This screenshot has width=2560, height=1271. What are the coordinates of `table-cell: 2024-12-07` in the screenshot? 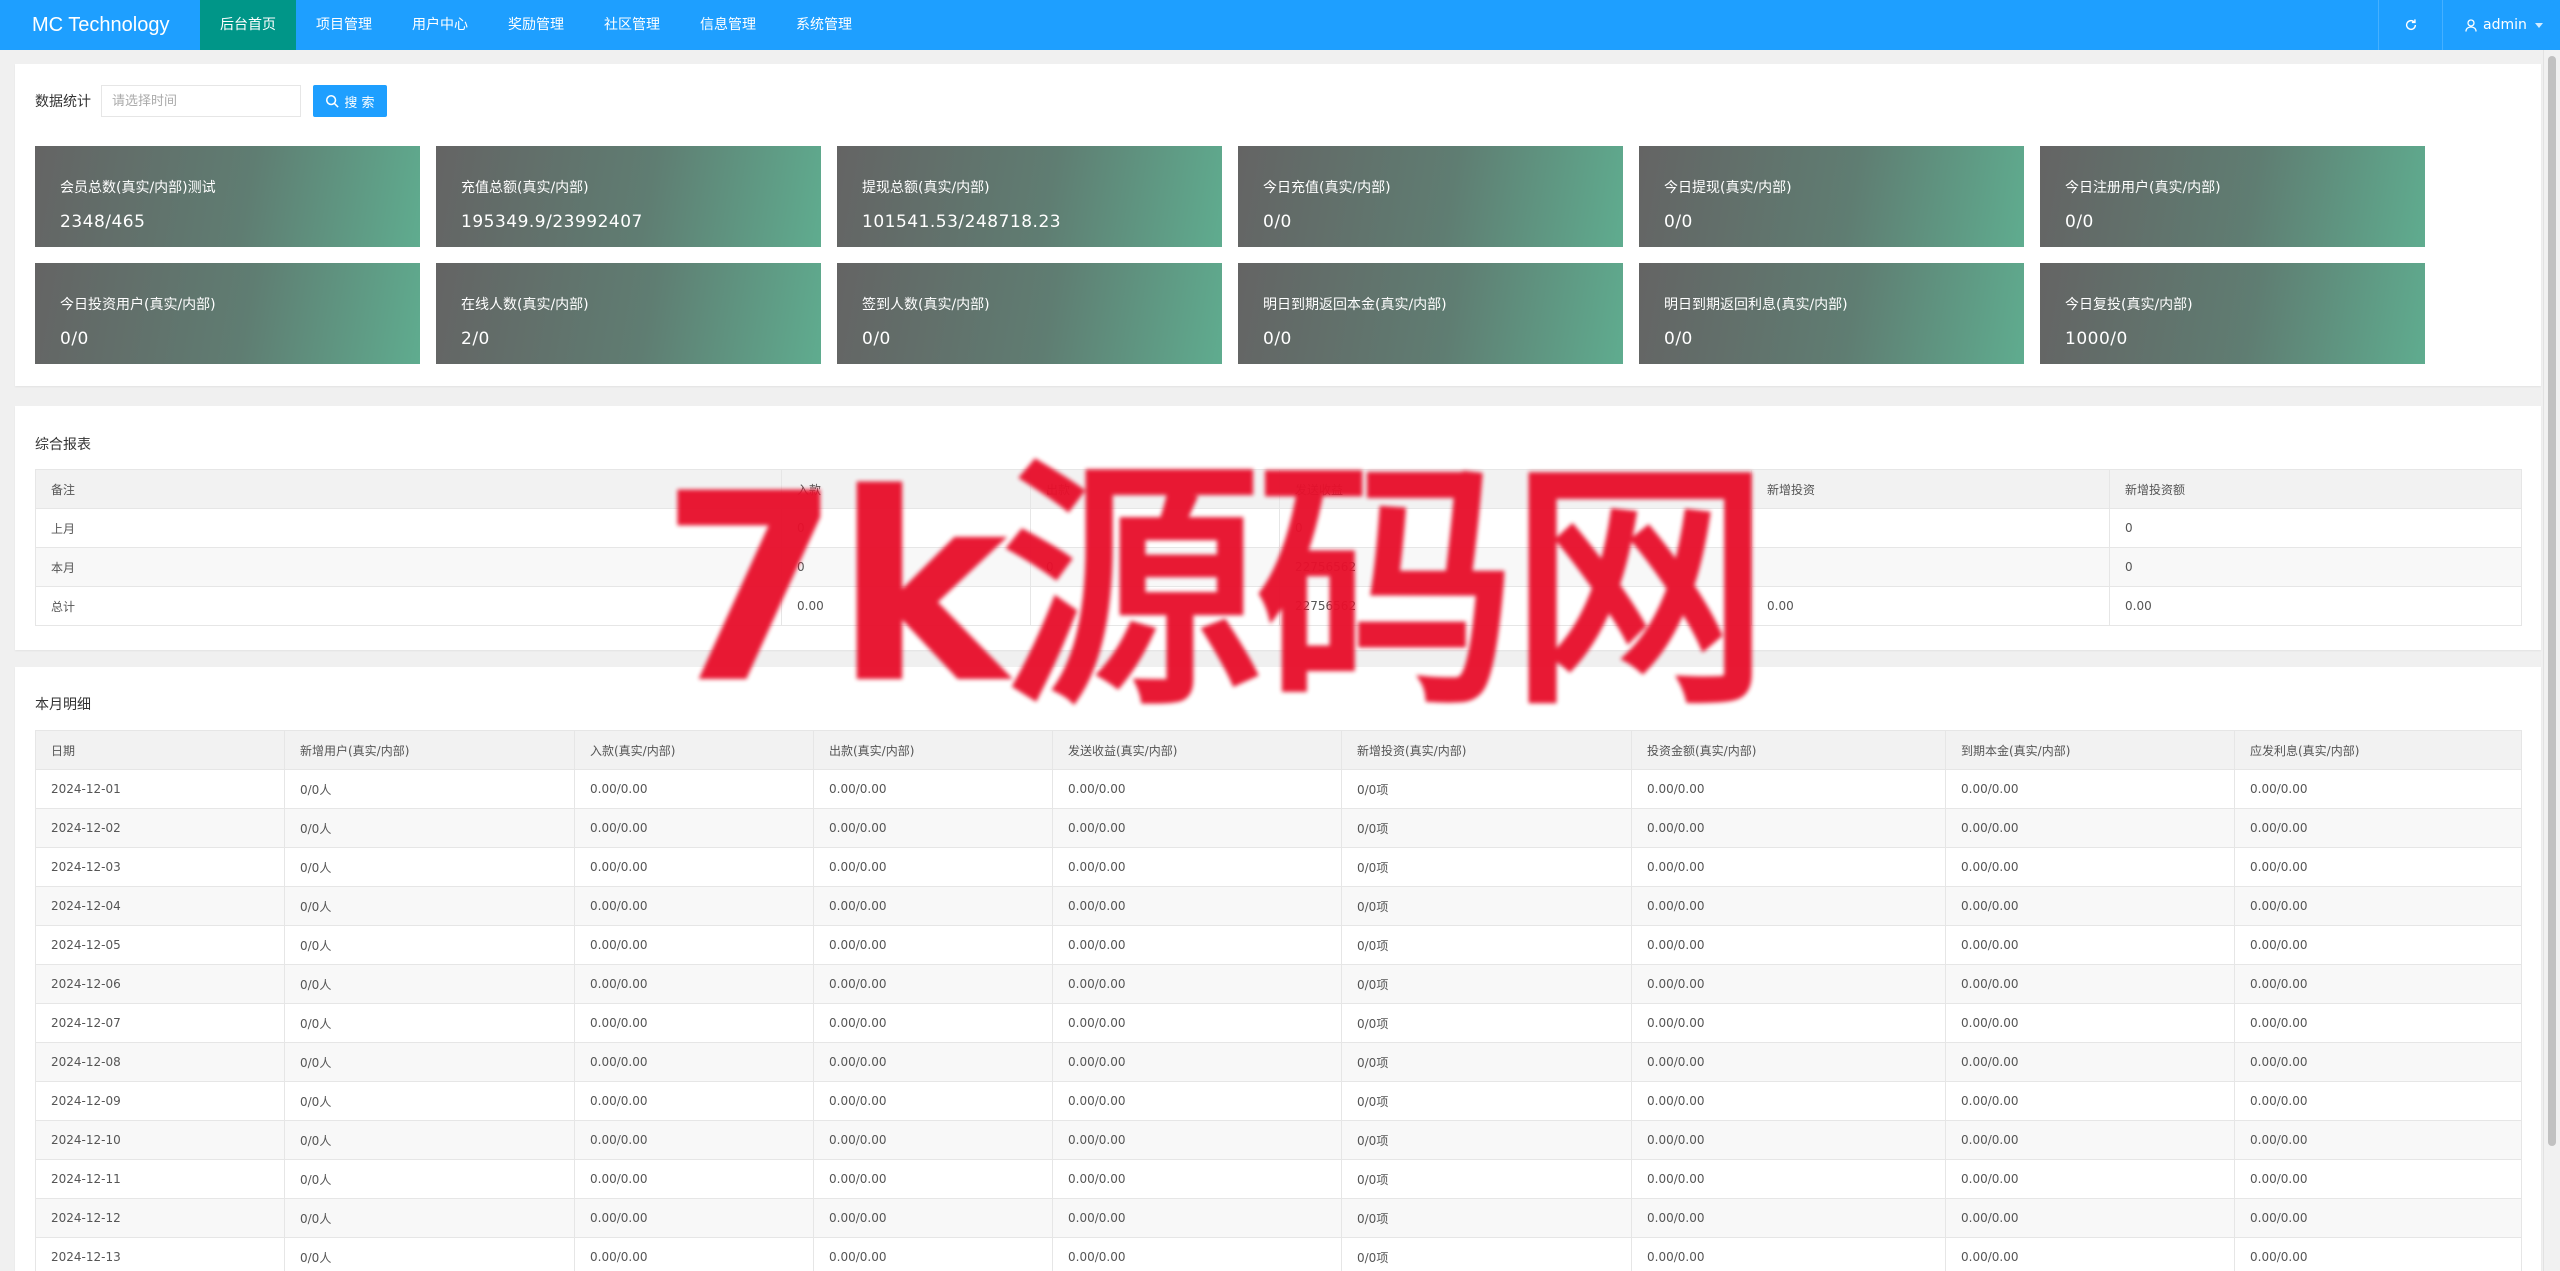 It's located at (160, 1023).